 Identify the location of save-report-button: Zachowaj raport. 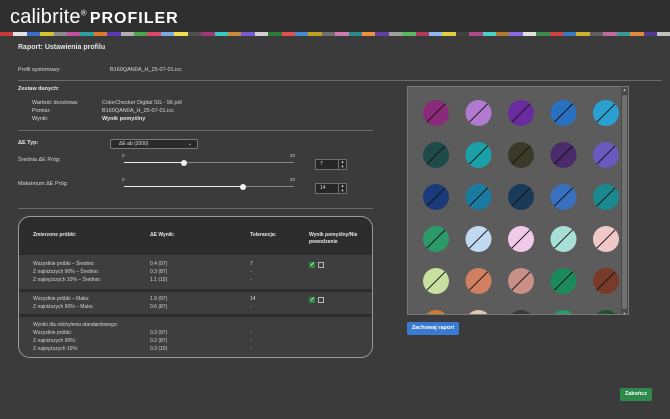
(433, 328).